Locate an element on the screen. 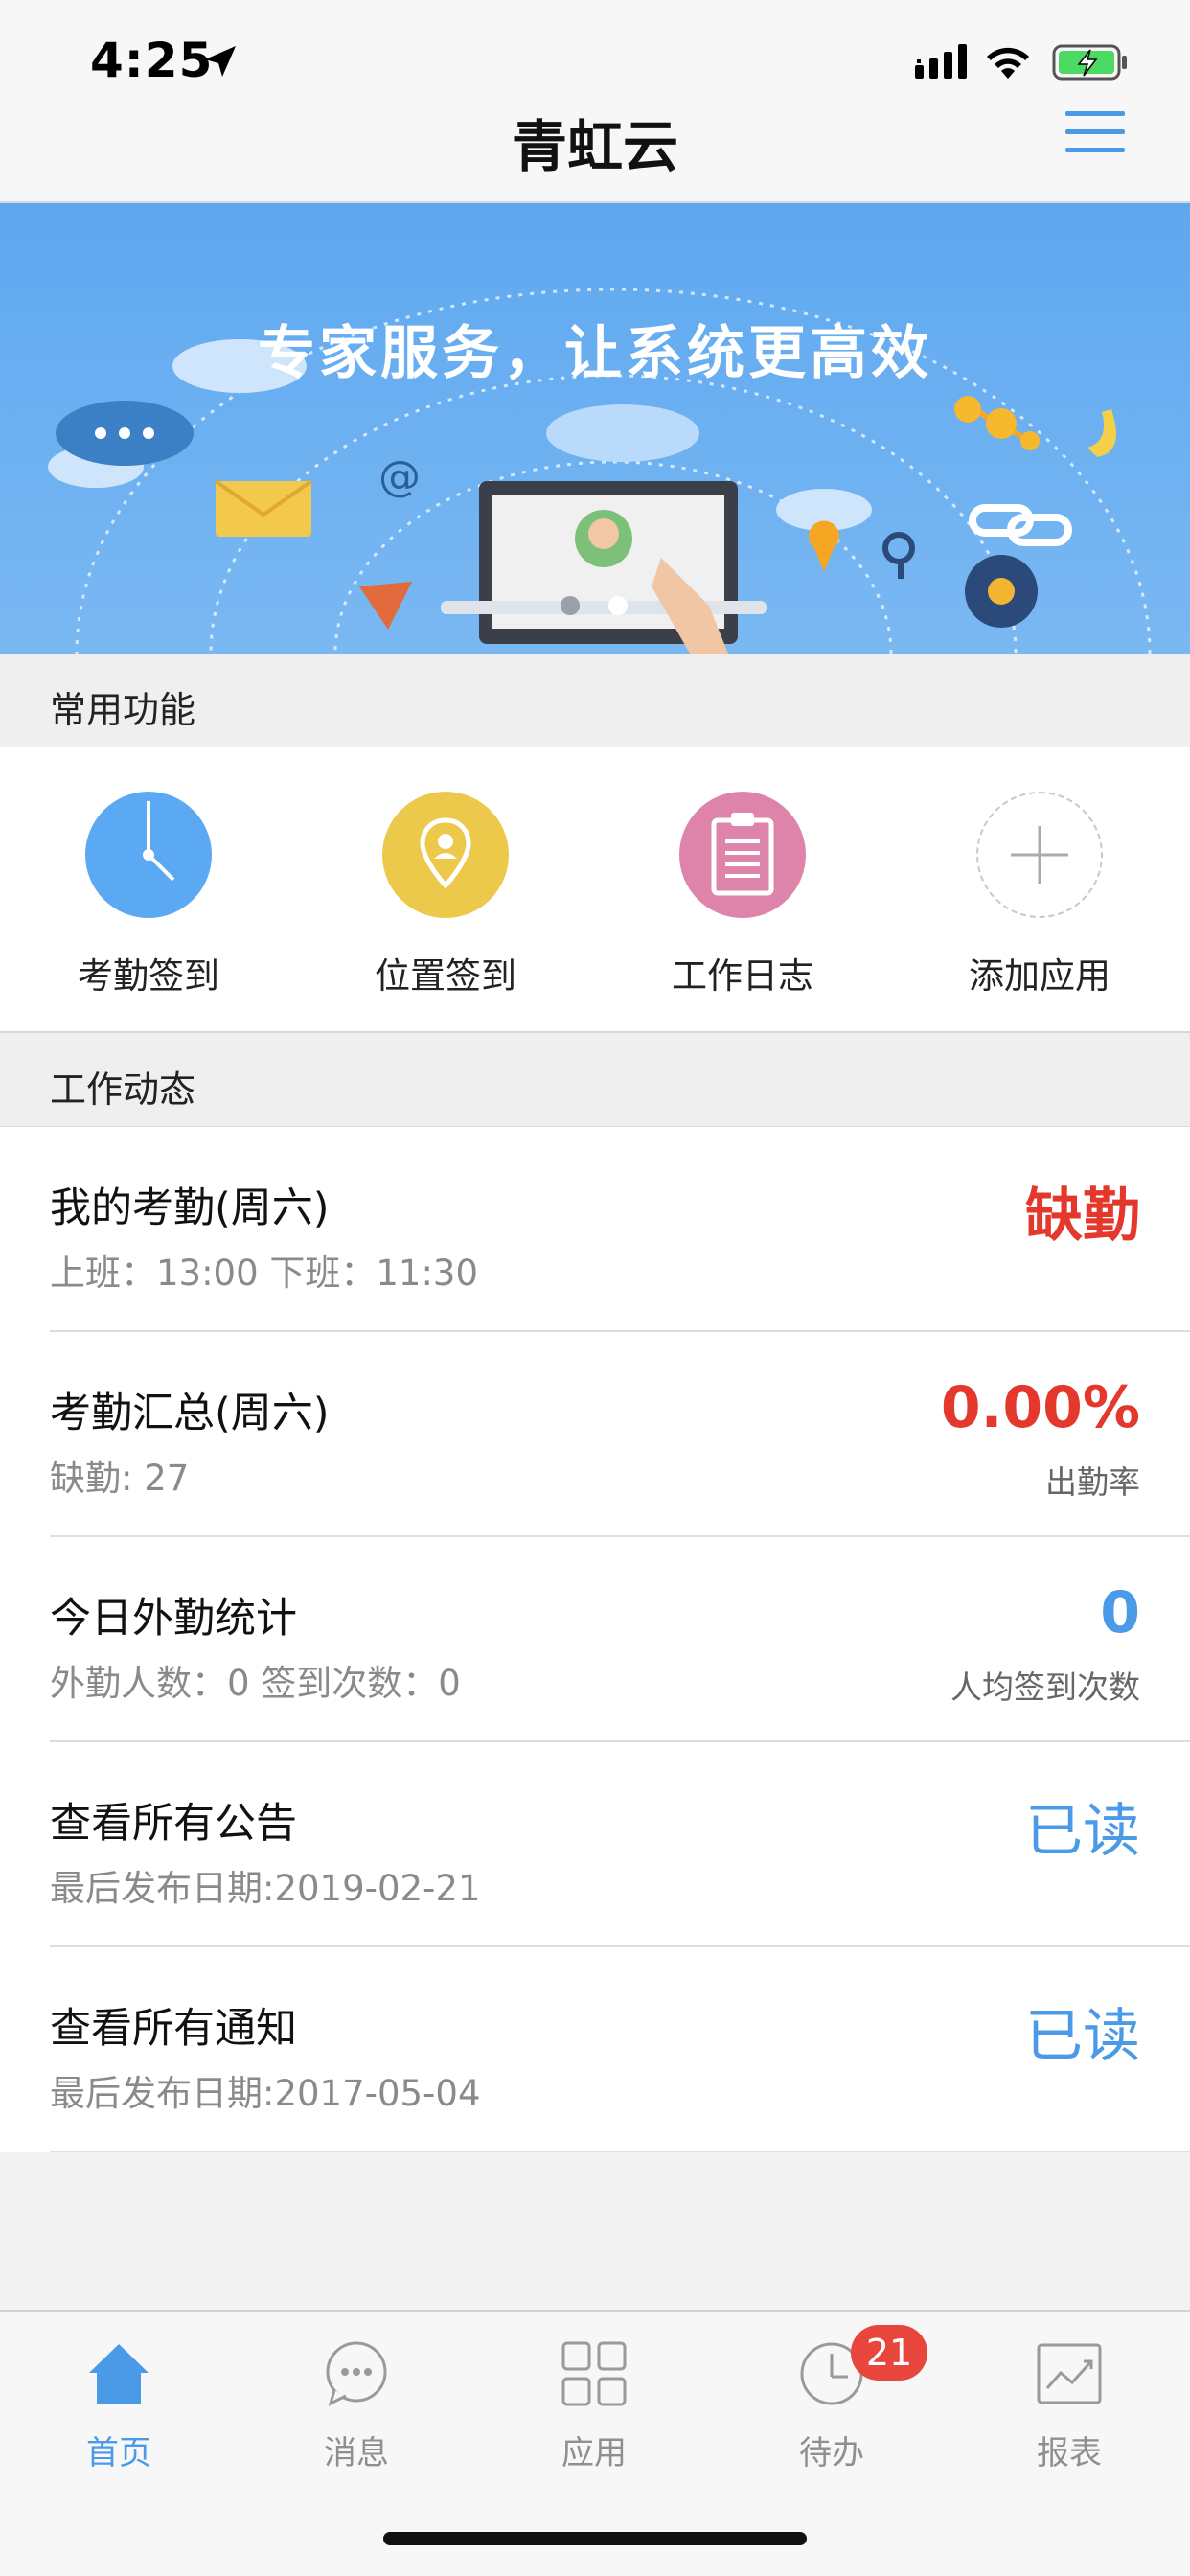 Image resolution: width=1190 pixels, height=2576 pixels. feed-row-value: 0 is located at coordinates (1120, 1612).